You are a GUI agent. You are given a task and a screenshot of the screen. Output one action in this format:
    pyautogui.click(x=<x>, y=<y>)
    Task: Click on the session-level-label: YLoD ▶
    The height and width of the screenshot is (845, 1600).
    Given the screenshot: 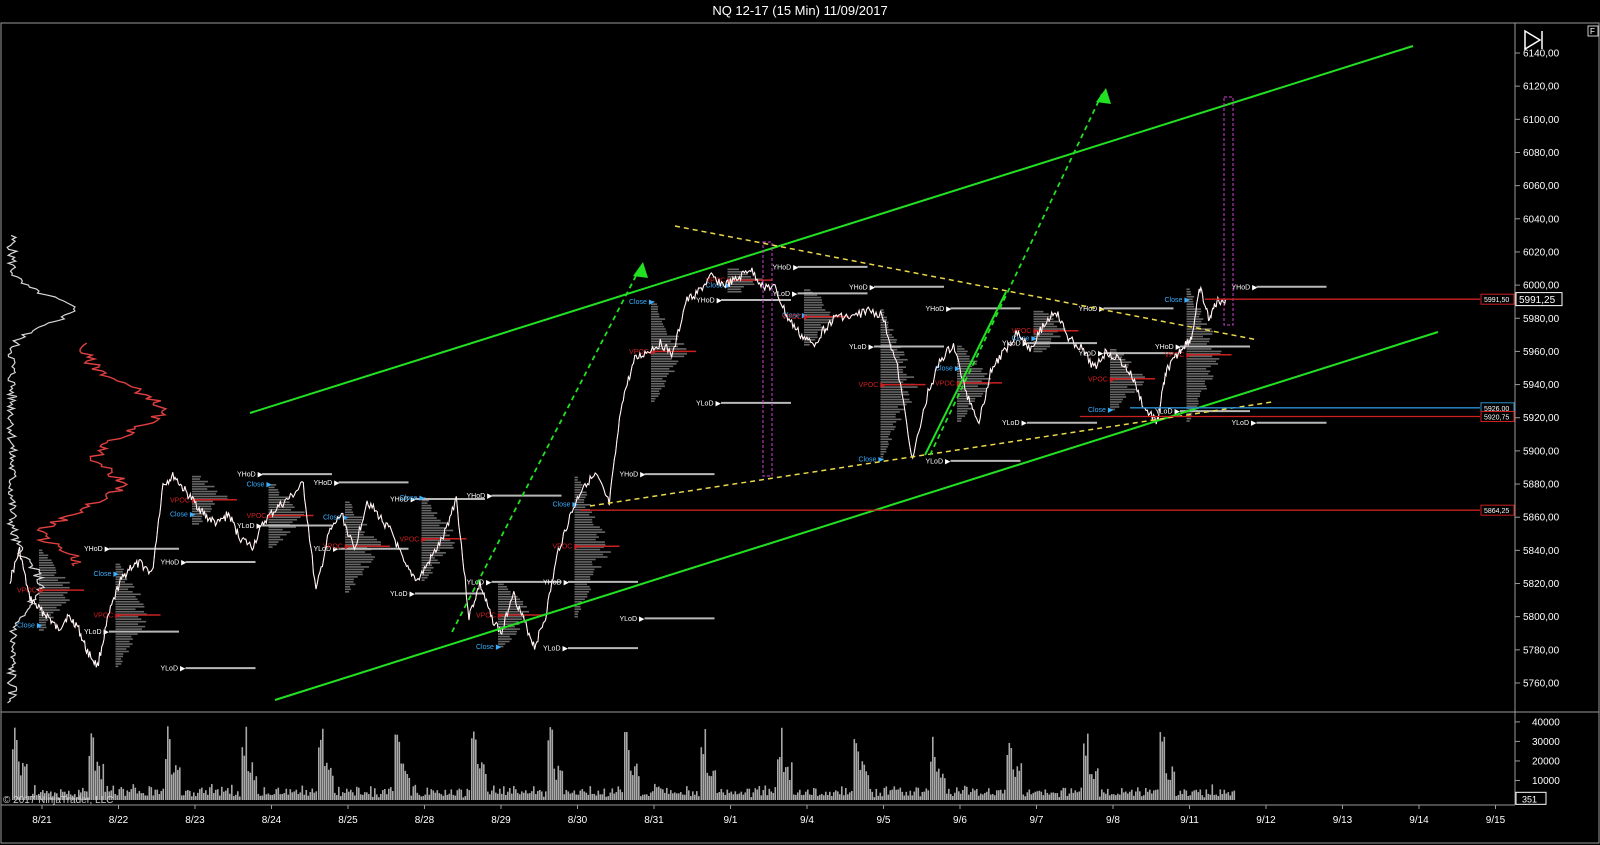 What is the action you would take?
    pyautogui.click(x=1014, y=423)
    